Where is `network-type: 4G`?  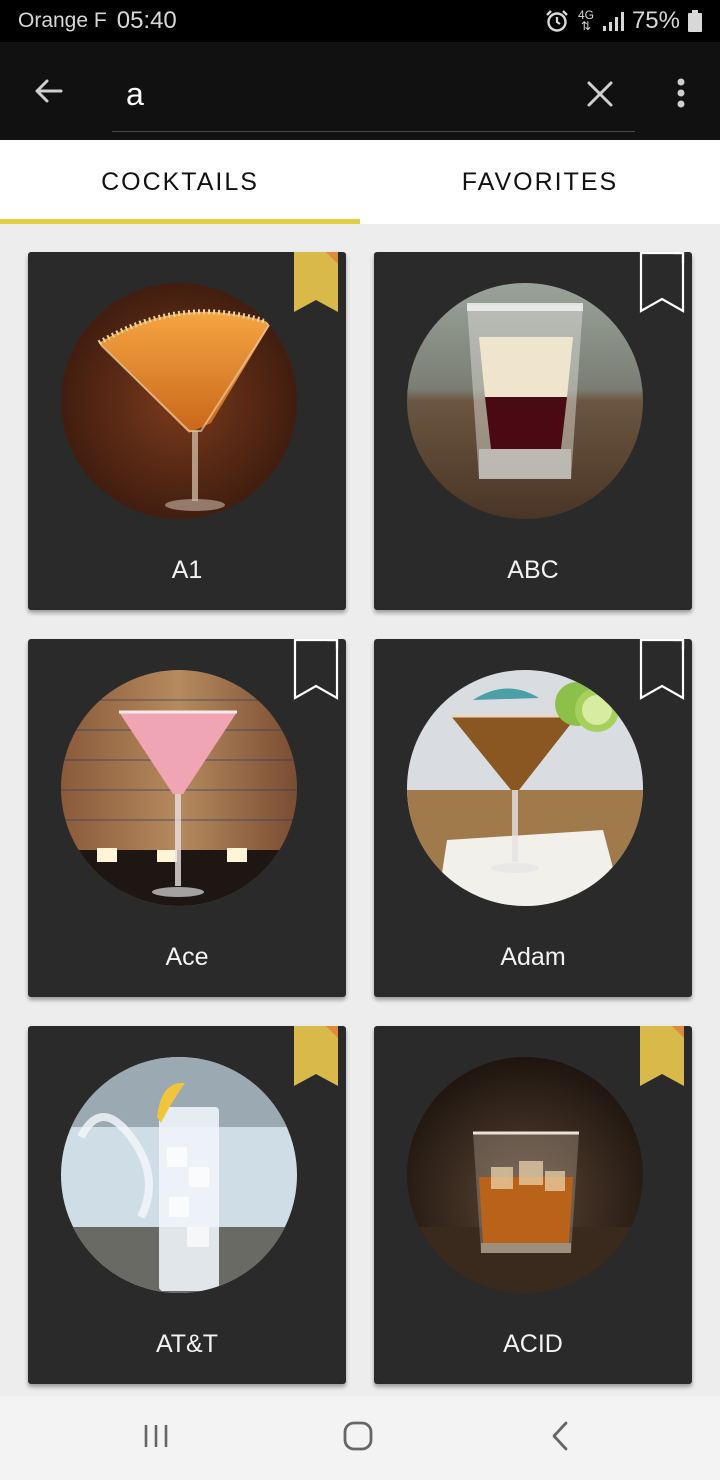
network-type: 4G is located at coordinates (585, 15).